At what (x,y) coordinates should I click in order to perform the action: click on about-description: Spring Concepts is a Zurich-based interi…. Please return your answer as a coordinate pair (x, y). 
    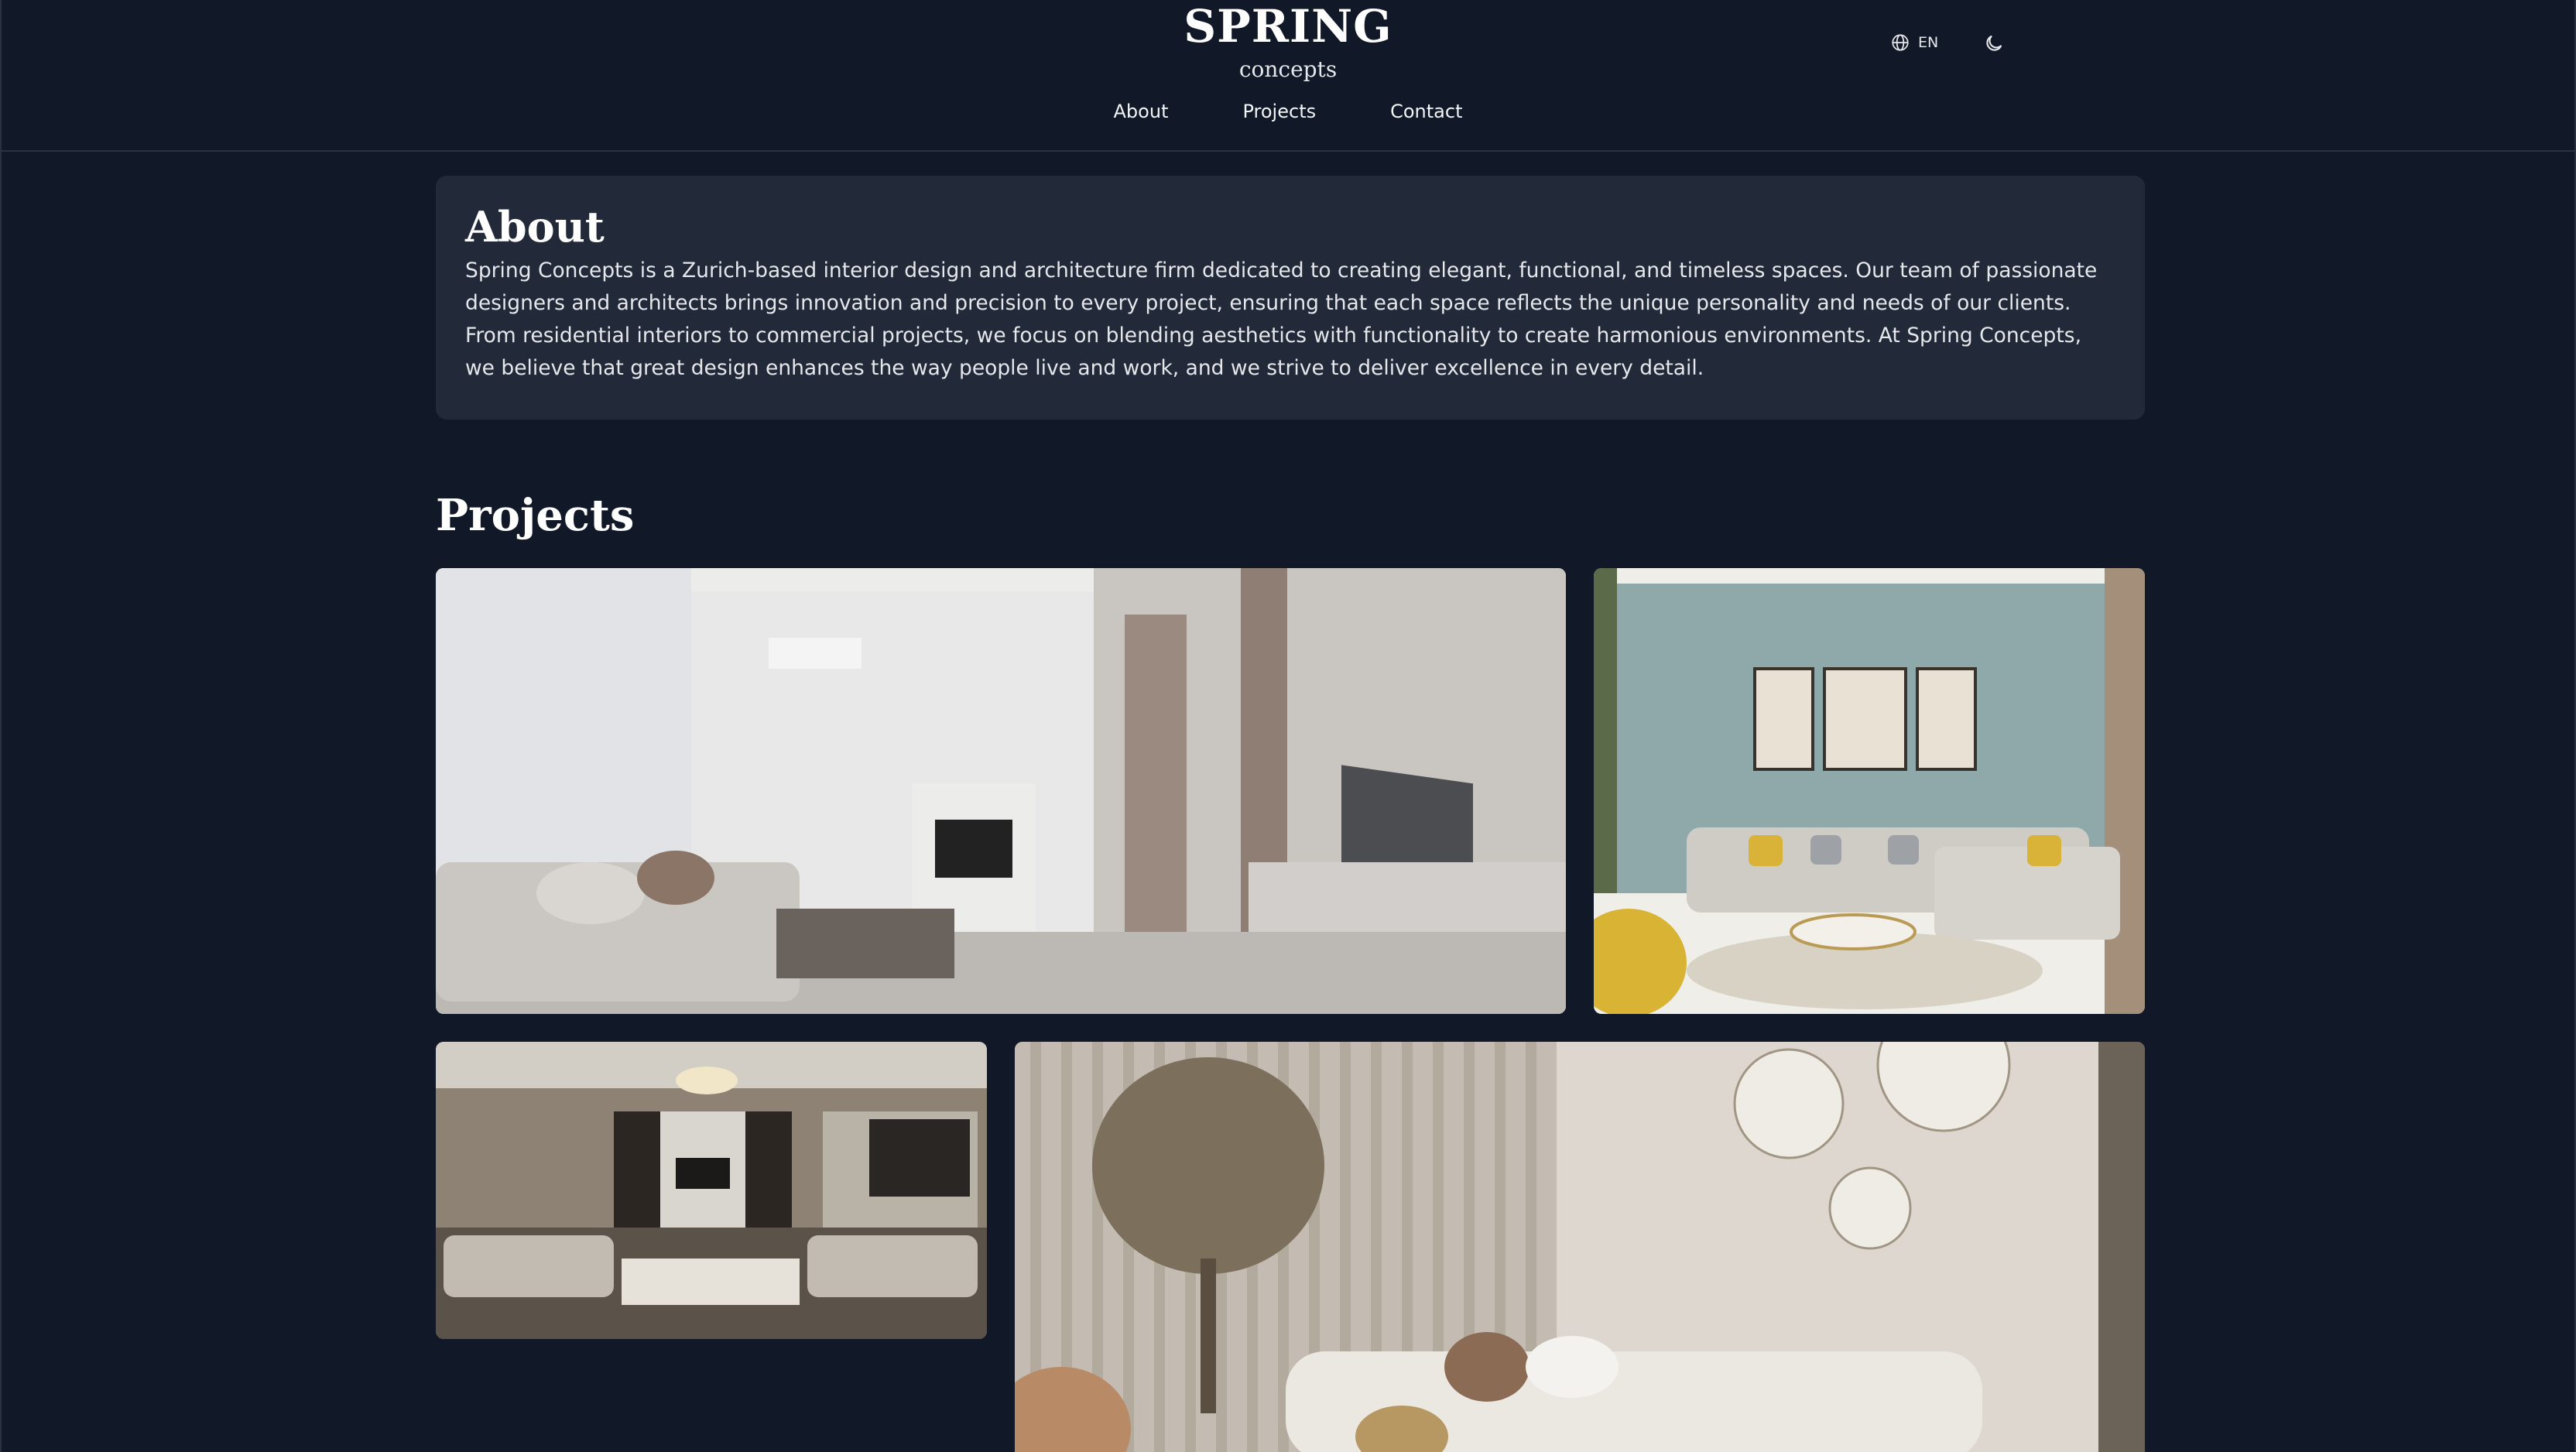
    Looking at the image, I should click on (1281, 319).